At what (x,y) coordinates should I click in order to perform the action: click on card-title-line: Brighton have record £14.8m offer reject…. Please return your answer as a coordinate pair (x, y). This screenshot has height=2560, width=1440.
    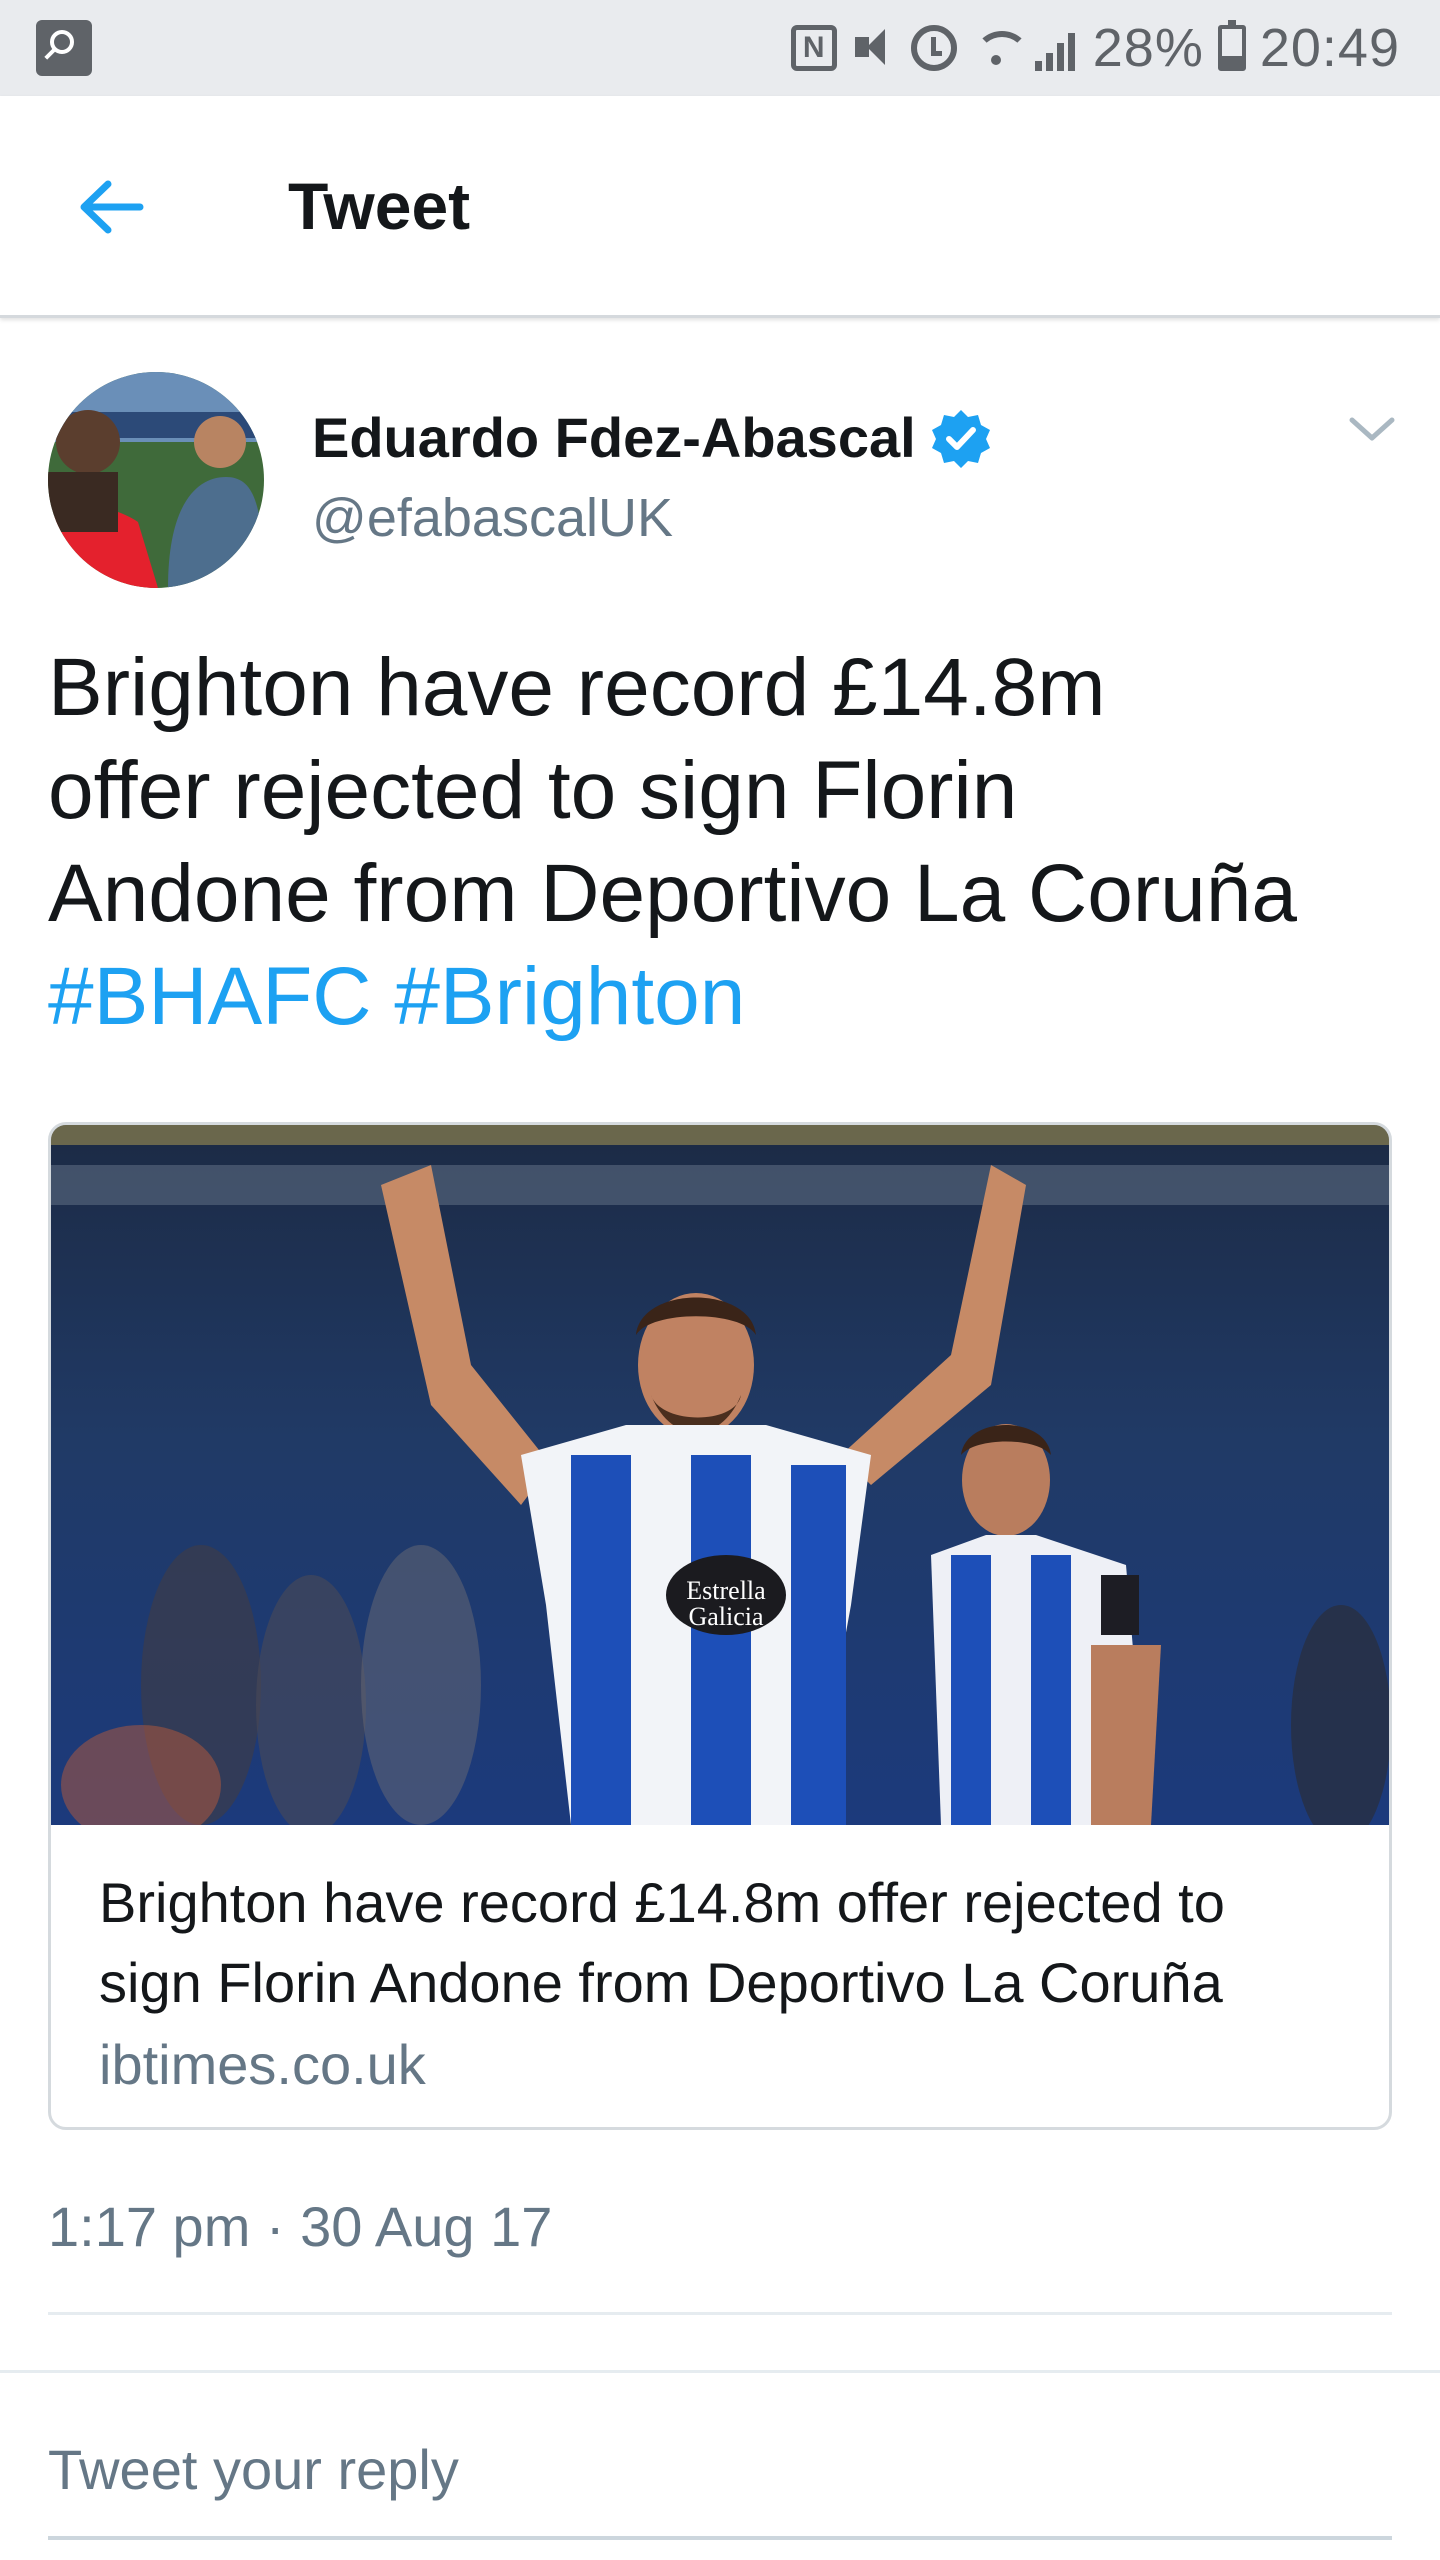
    Looking at the image, I should click on (662, 1902).